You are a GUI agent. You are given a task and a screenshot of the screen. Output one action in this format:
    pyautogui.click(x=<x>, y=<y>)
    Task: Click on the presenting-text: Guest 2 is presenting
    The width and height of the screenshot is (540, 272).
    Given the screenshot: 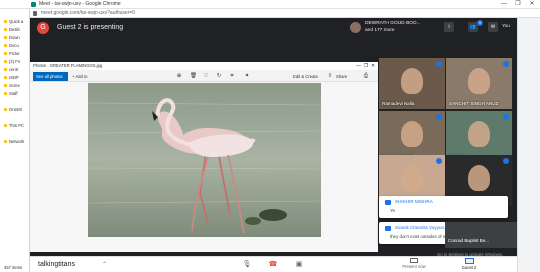 What is the action you would take?
    pyautogui.click(x=90, y=27)
    